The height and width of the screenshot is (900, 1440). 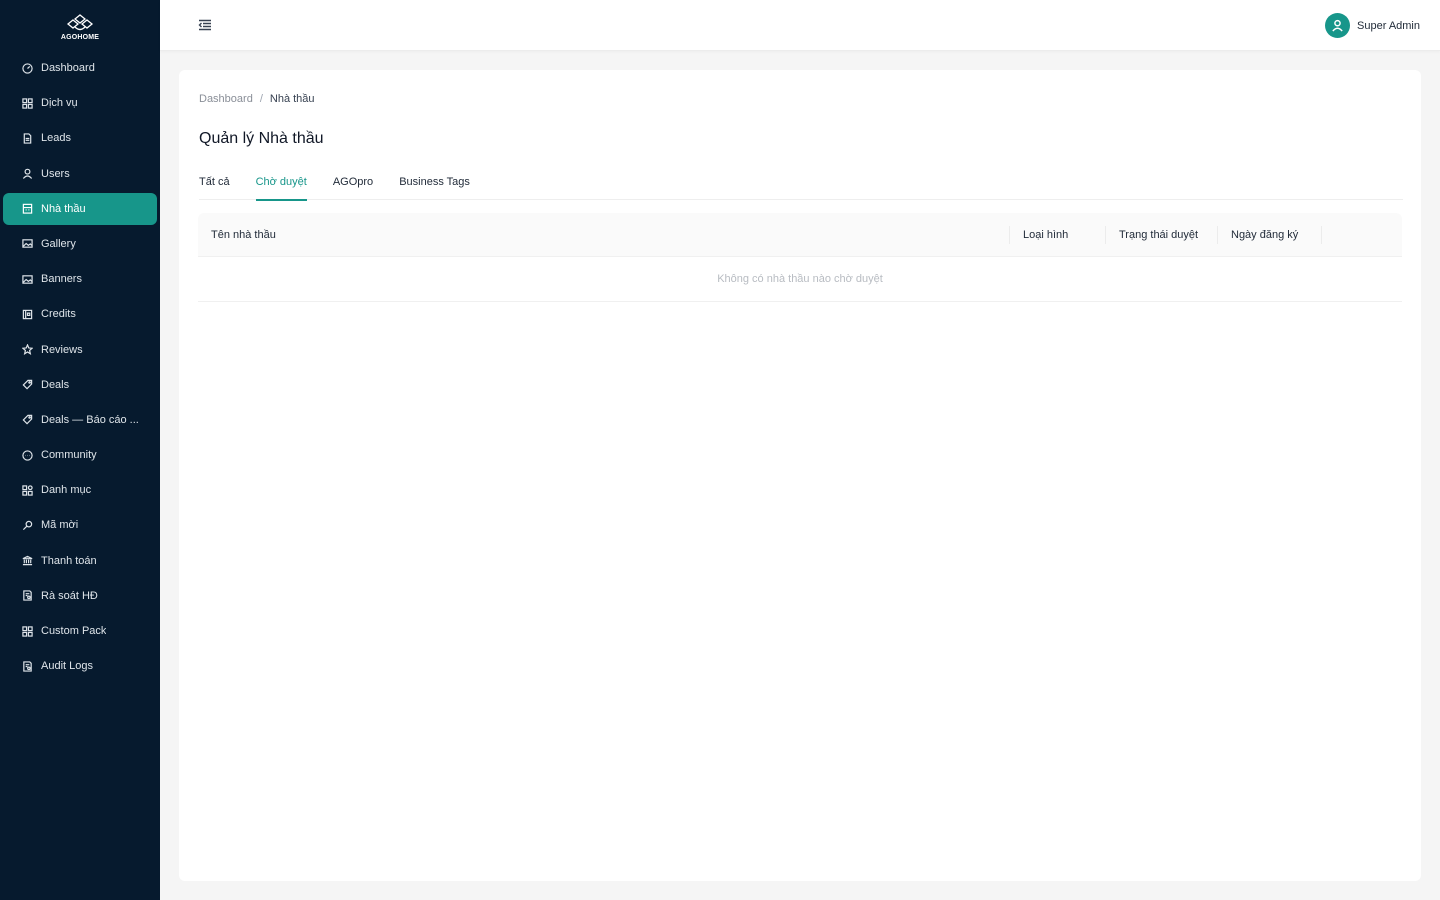 I want to click on star-icon, so click(x=27, y=350).